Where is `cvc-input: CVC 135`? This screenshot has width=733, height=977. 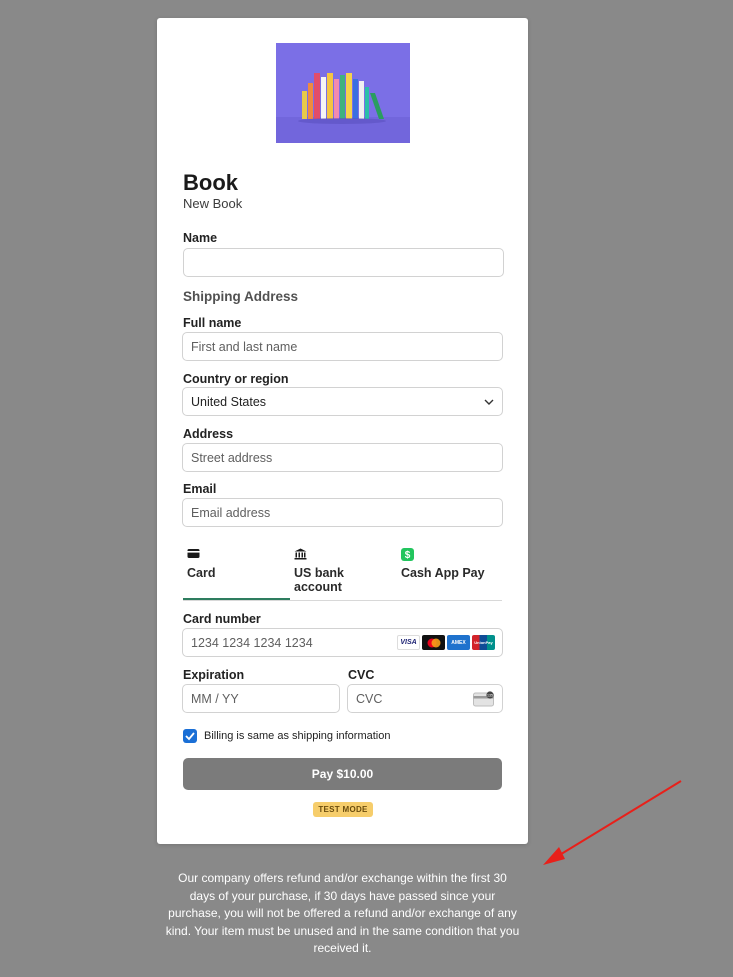 cvc-input: CVC 135 is located at coordinates (425, 698).